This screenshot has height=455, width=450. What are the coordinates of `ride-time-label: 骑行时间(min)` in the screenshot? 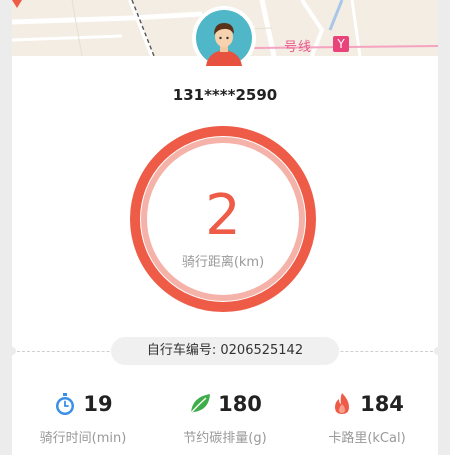 It's located at (83, 438).